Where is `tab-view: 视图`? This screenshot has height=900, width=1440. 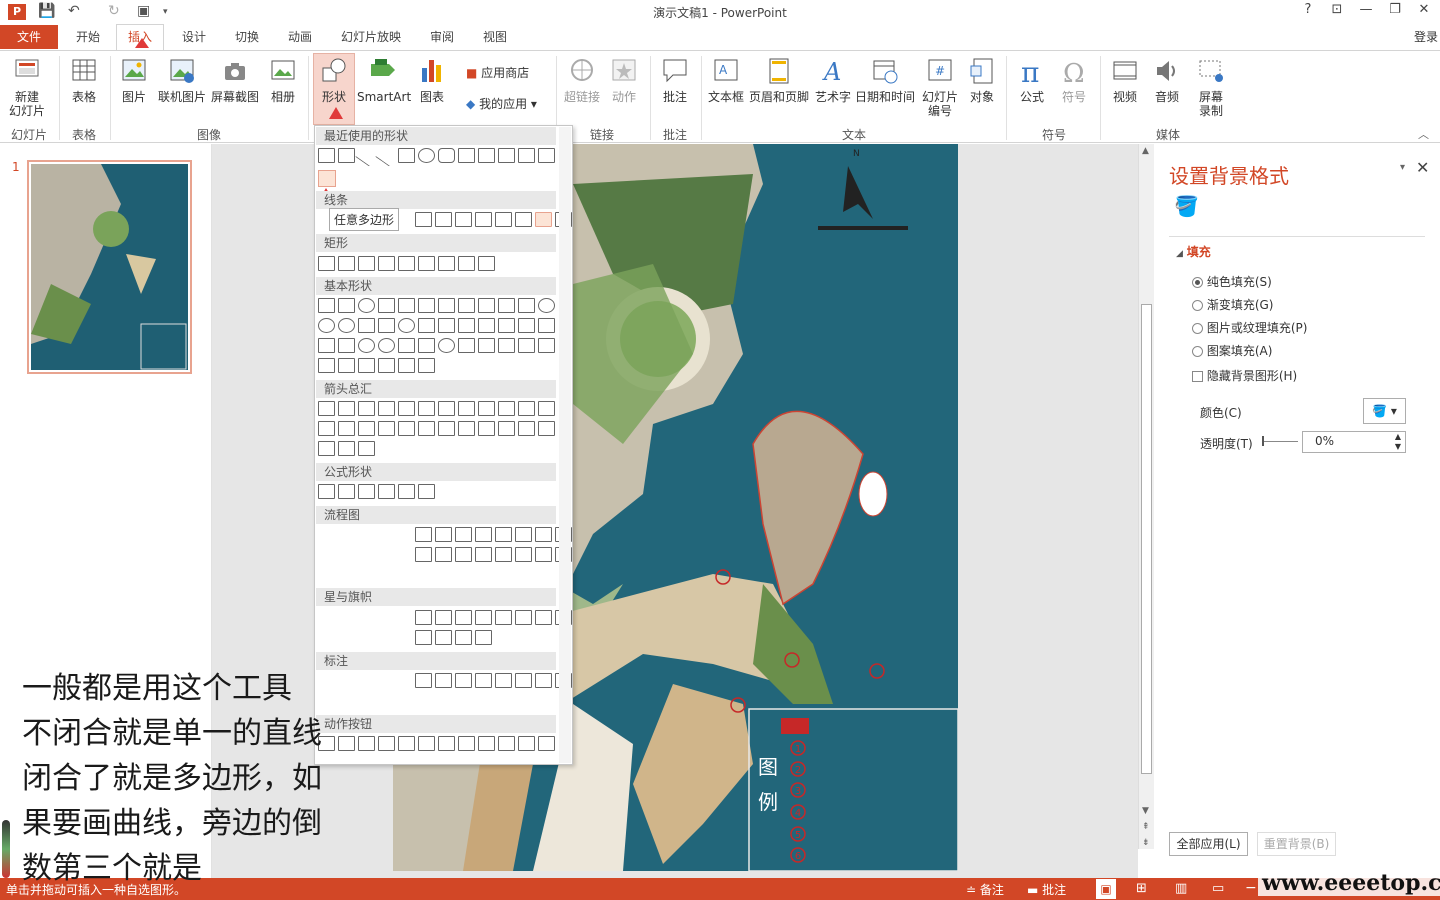
tab-view: 视图 is located at coordinates (495, 36).